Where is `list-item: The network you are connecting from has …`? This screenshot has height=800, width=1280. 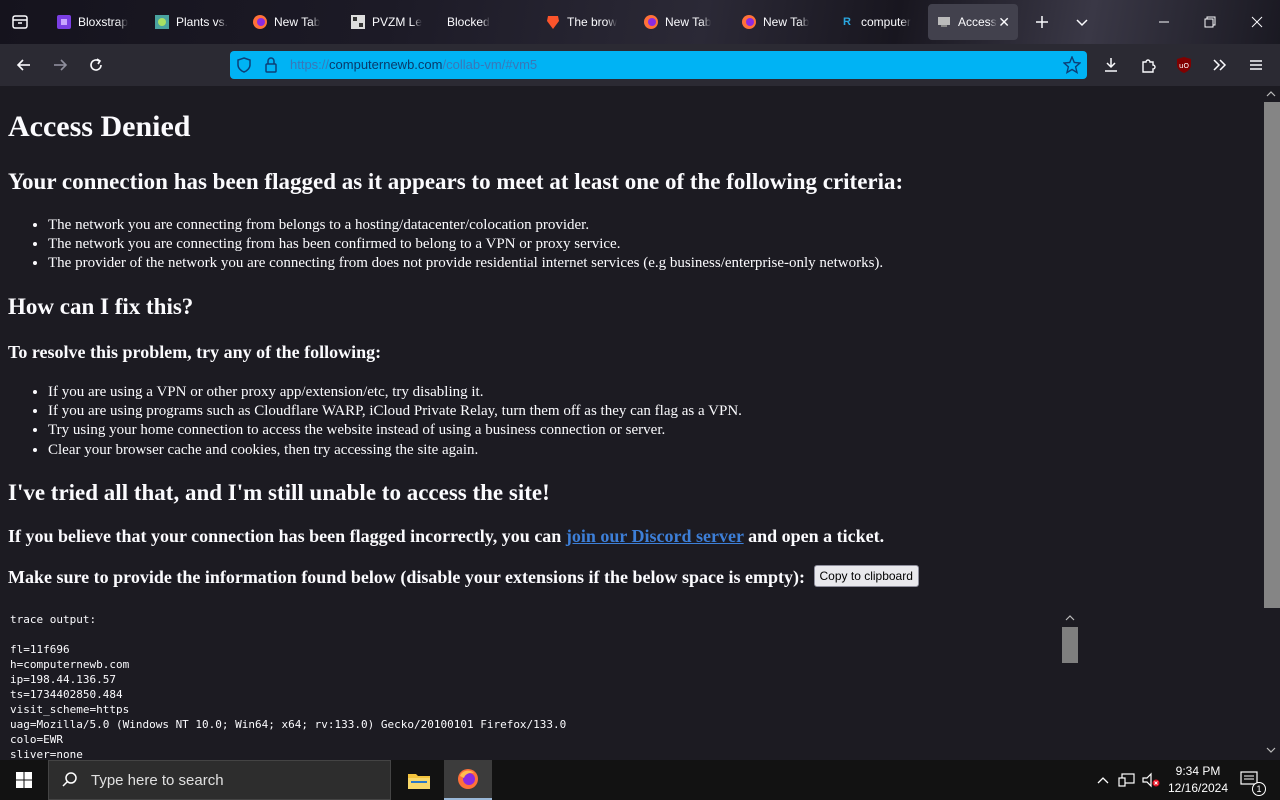
list-item: The network you are connecting from has … is located at coordinates (465, 244).